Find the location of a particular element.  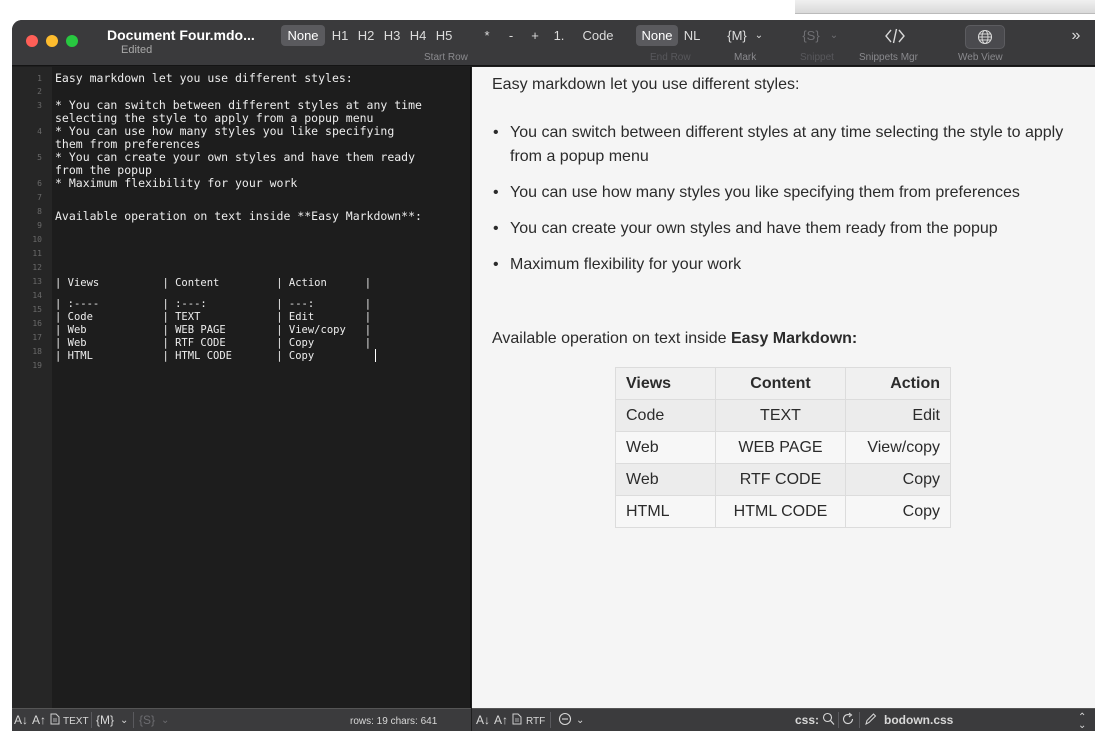

web-view-button is located at coordinates (985, 37).